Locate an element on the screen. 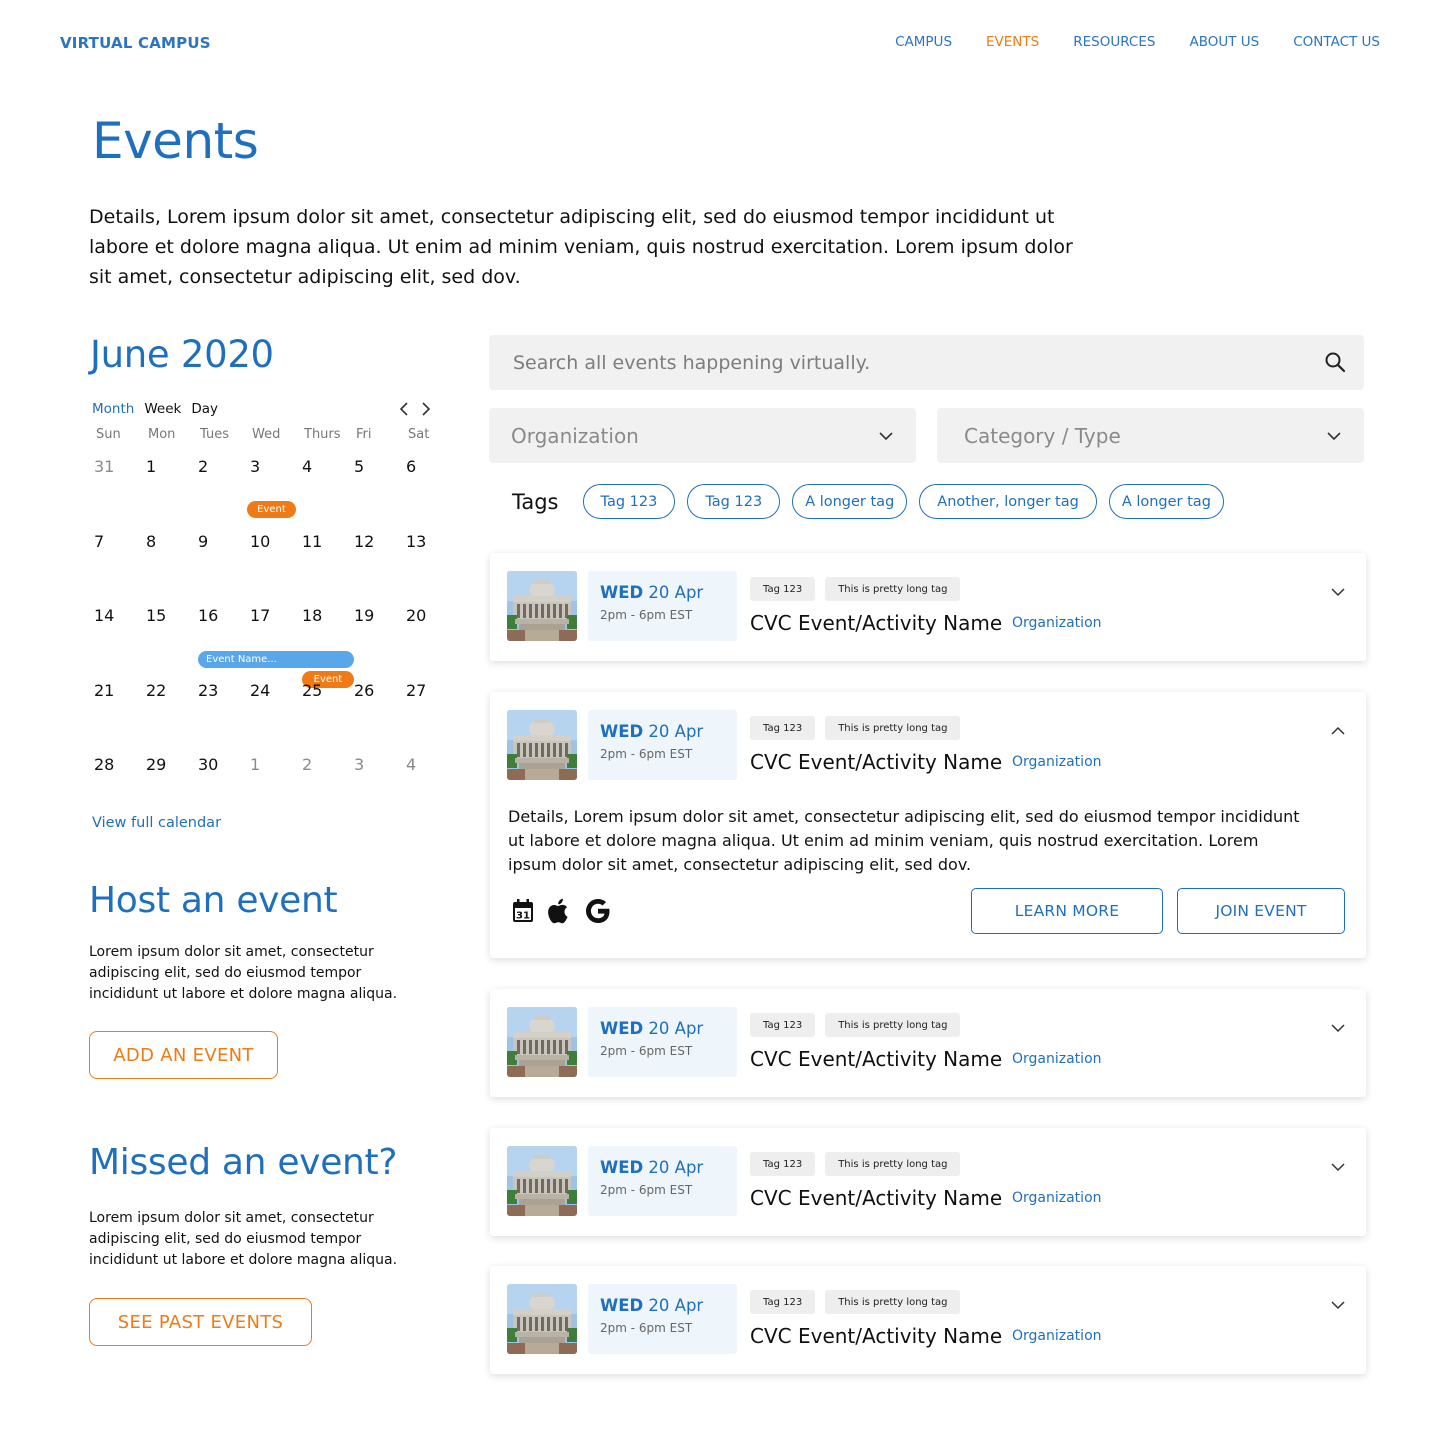  learn-more-button: LEARN MORE is located at coordinates (1067, 911).